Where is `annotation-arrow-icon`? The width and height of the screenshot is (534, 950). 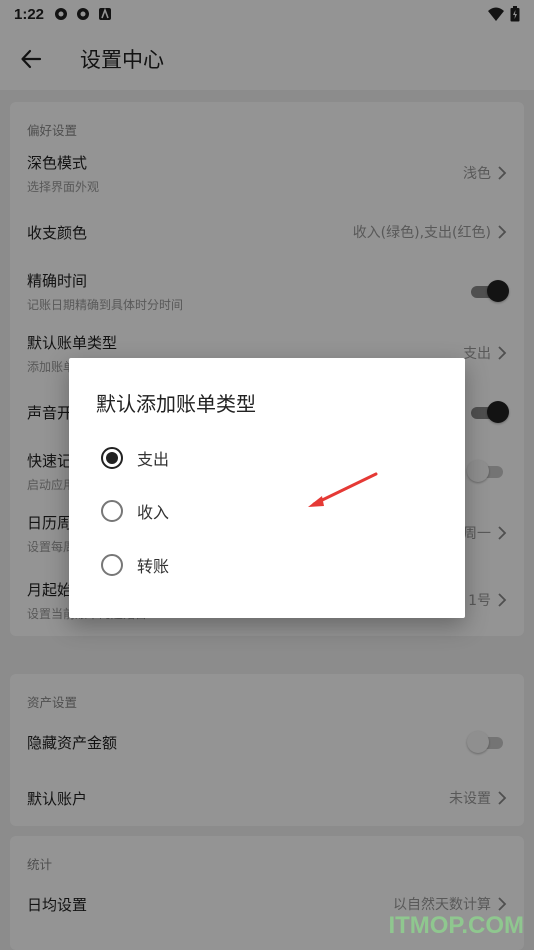
annotation-arrow-icon is located at coordinates (343, 489).